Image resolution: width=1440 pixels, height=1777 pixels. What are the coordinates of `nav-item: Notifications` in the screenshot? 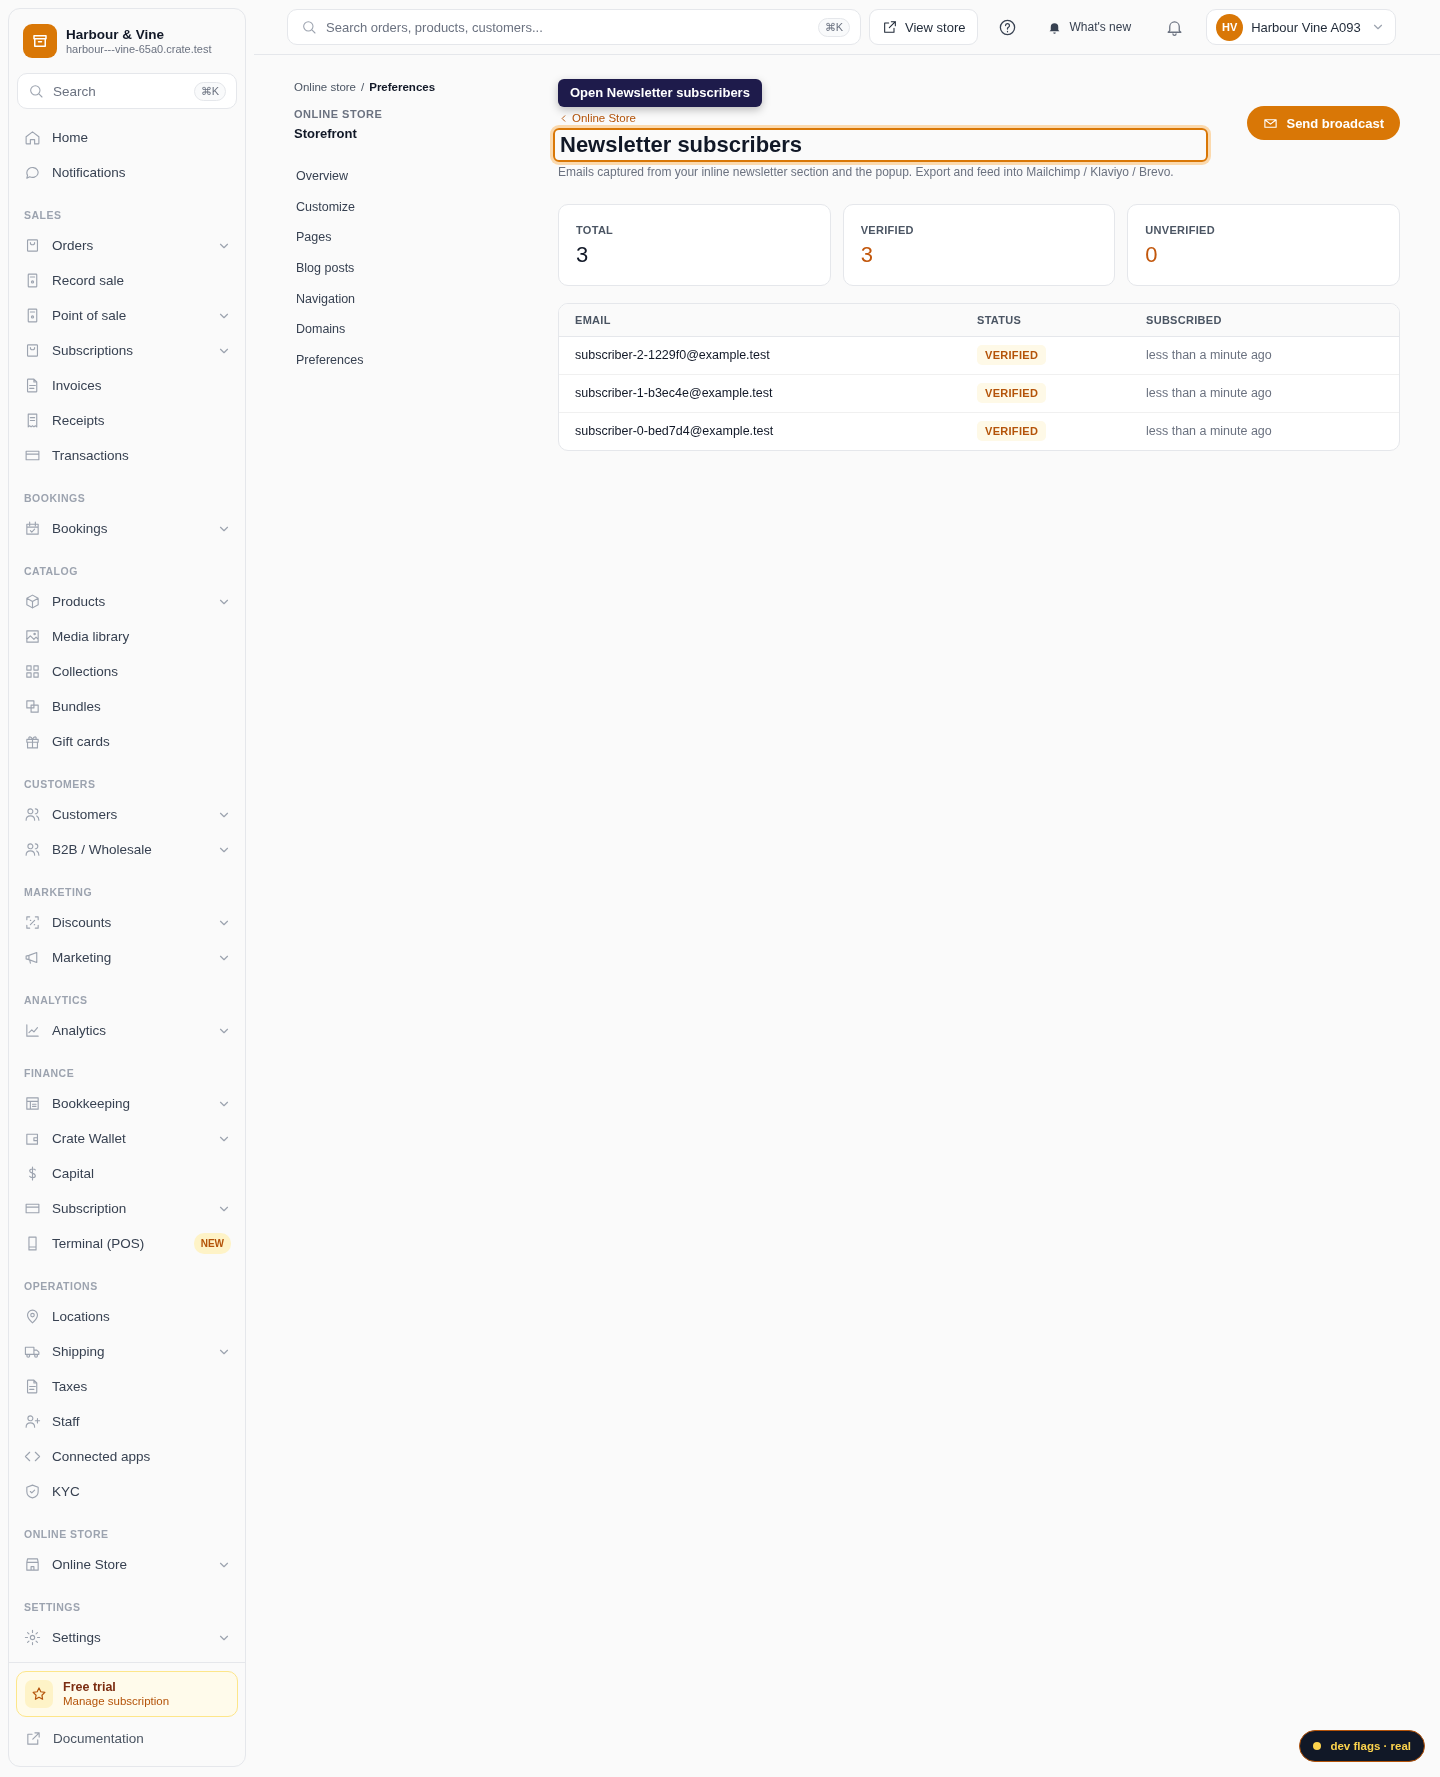 It's located at (127, 172).